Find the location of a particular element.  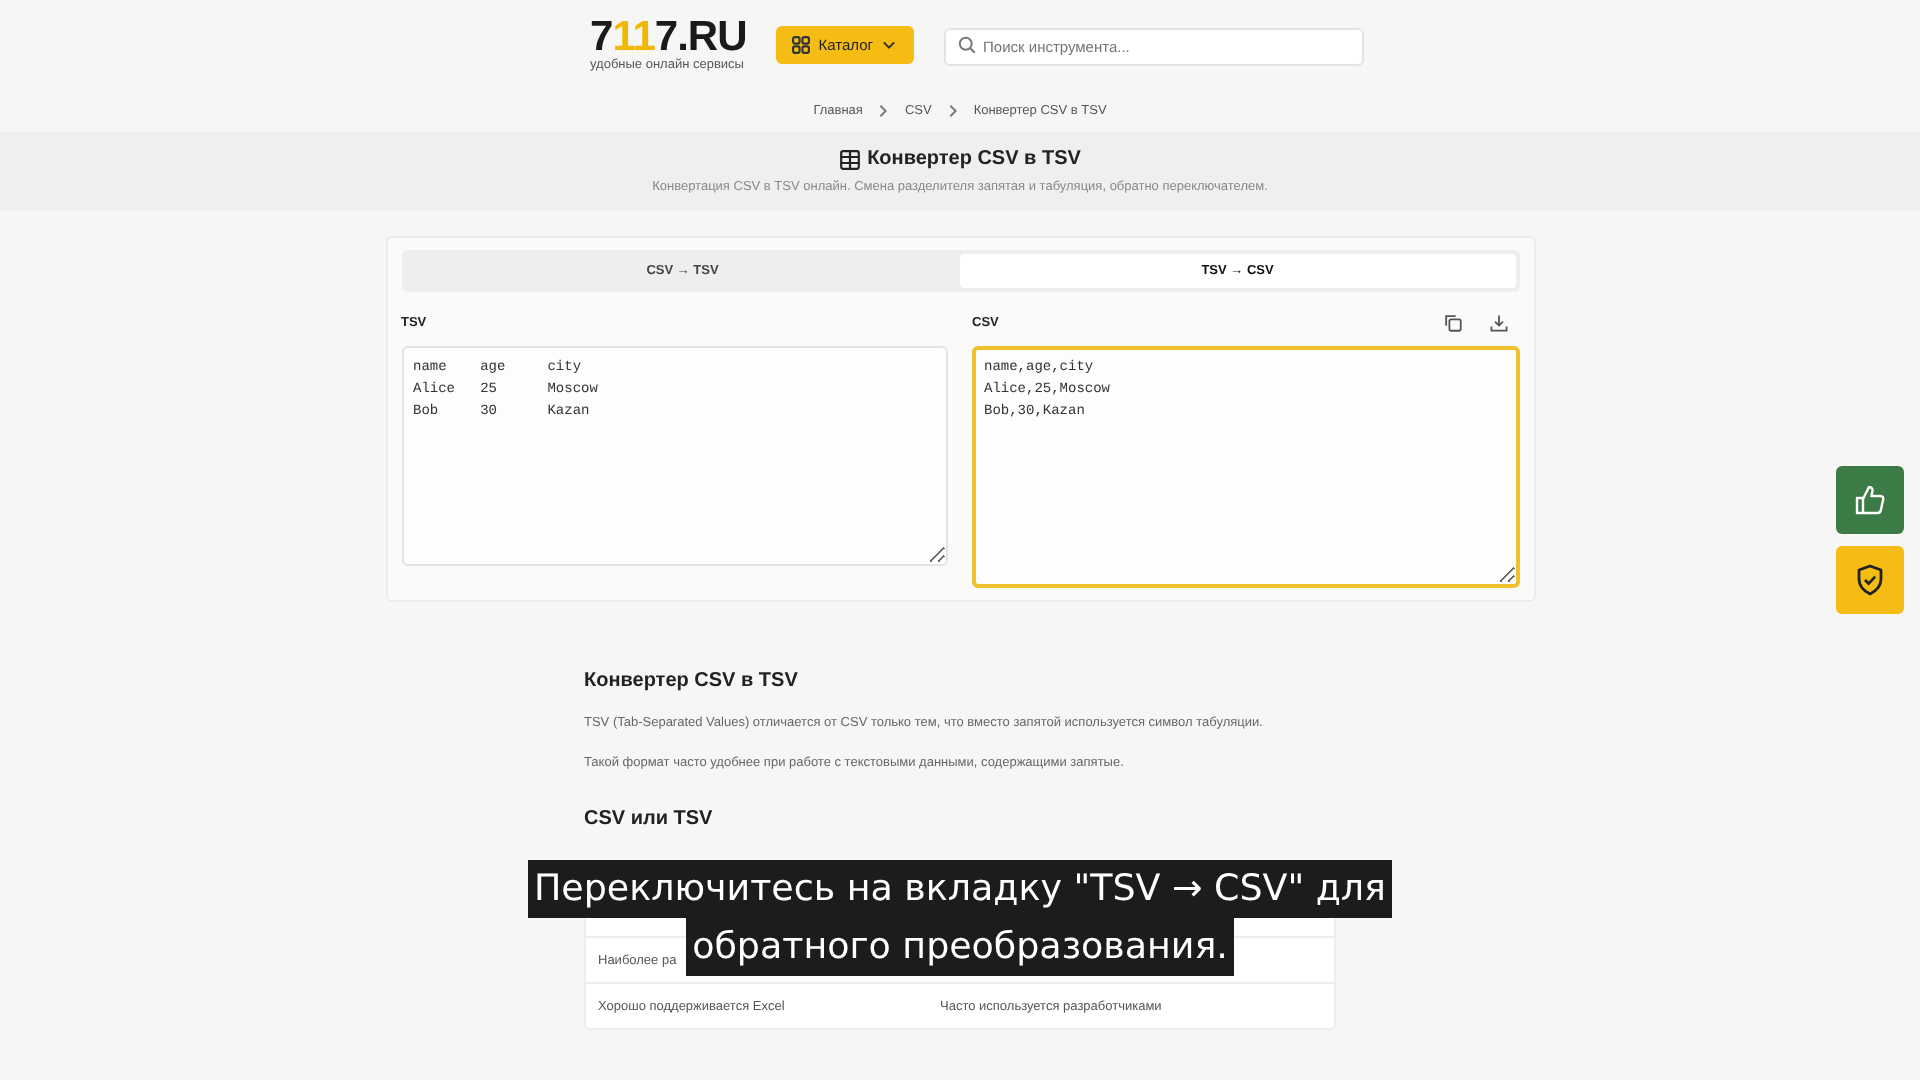

shield-button is located at coordinates (1870, 580).